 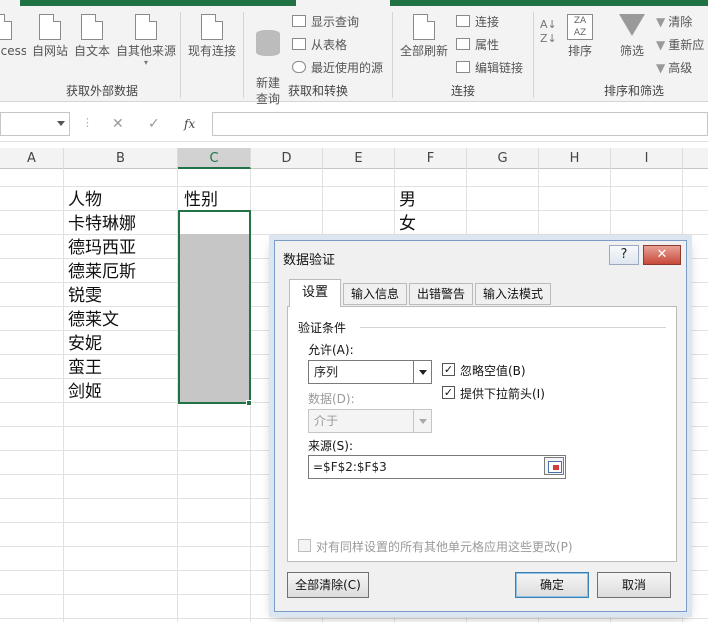 I want to click on allow-select: 序列, so click(x=370, y=372).